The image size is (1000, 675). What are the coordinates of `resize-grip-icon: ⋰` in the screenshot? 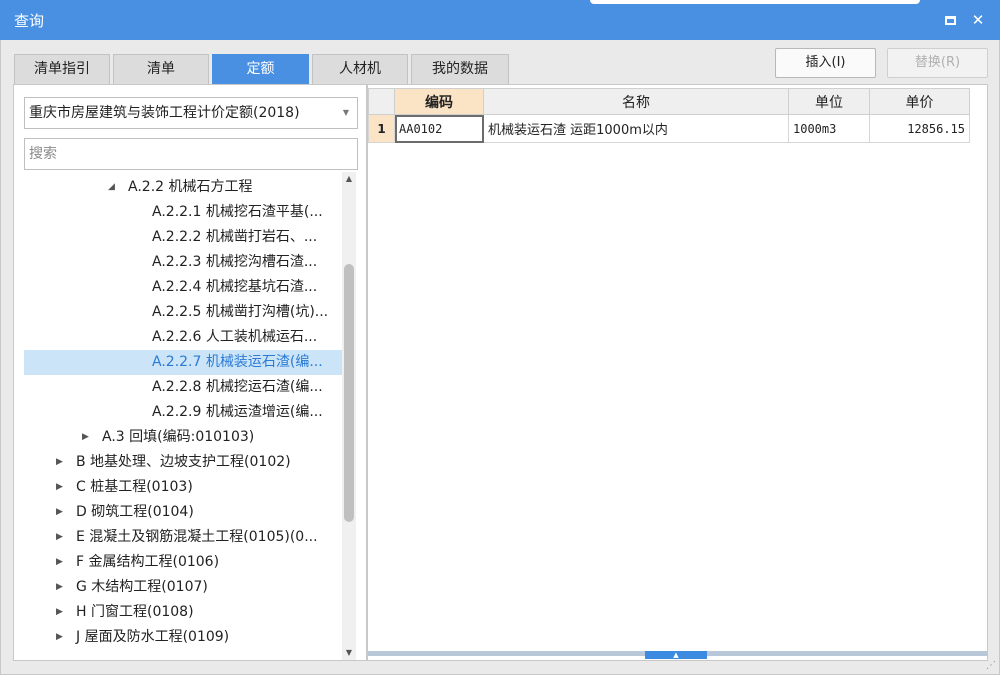 It's located at (992, 666).